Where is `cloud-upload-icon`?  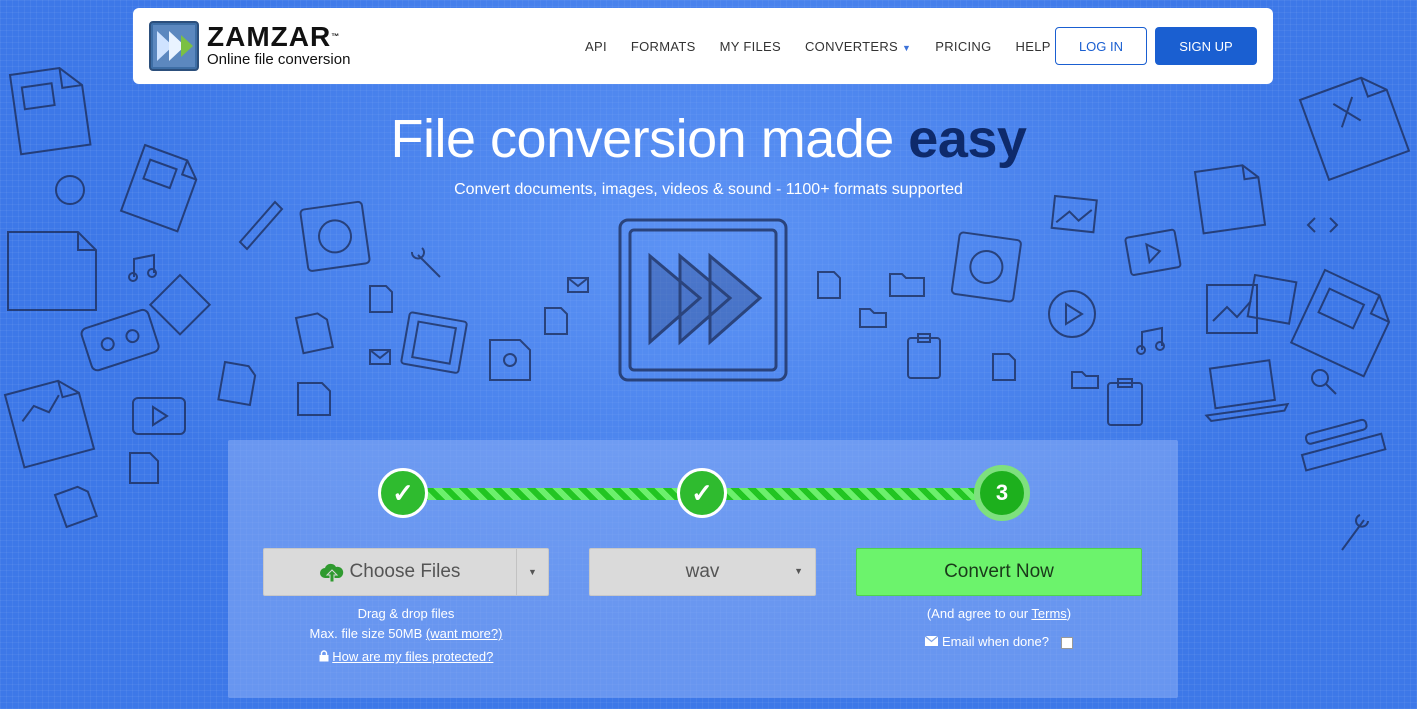 cloud-upload-icon is located at coordinates (331, 572).